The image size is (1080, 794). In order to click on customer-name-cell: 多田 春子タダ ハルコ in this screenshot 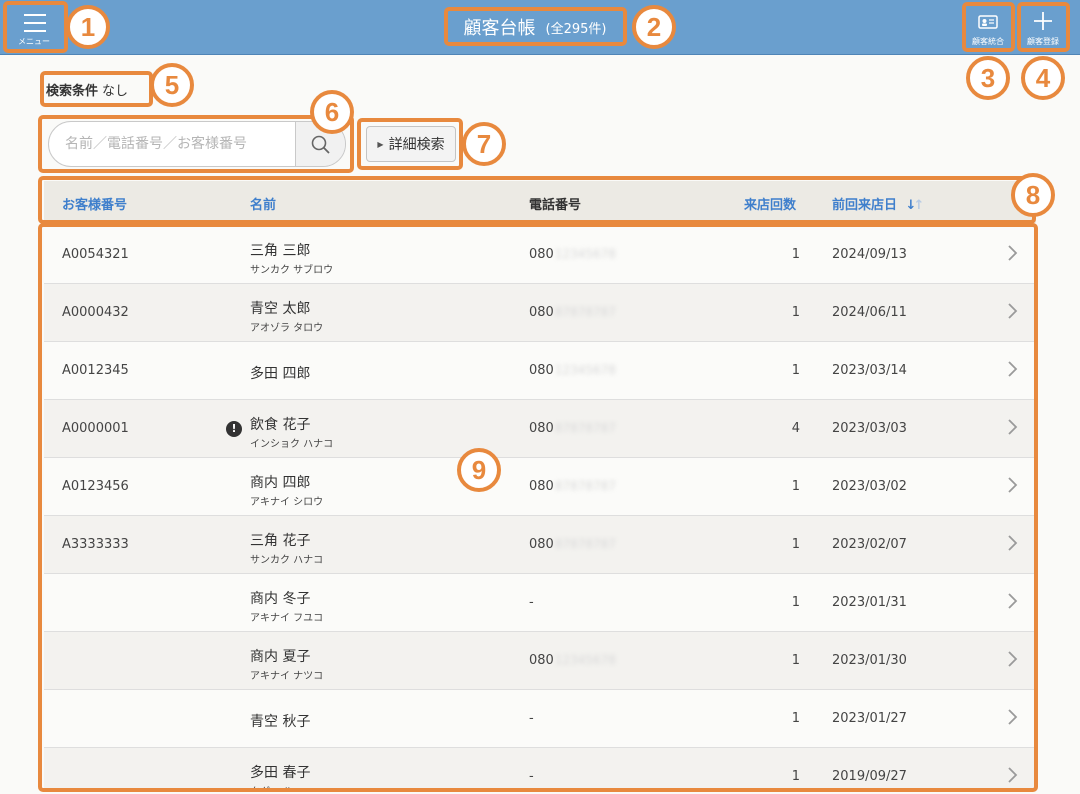, I will do `click(280, 777)`.